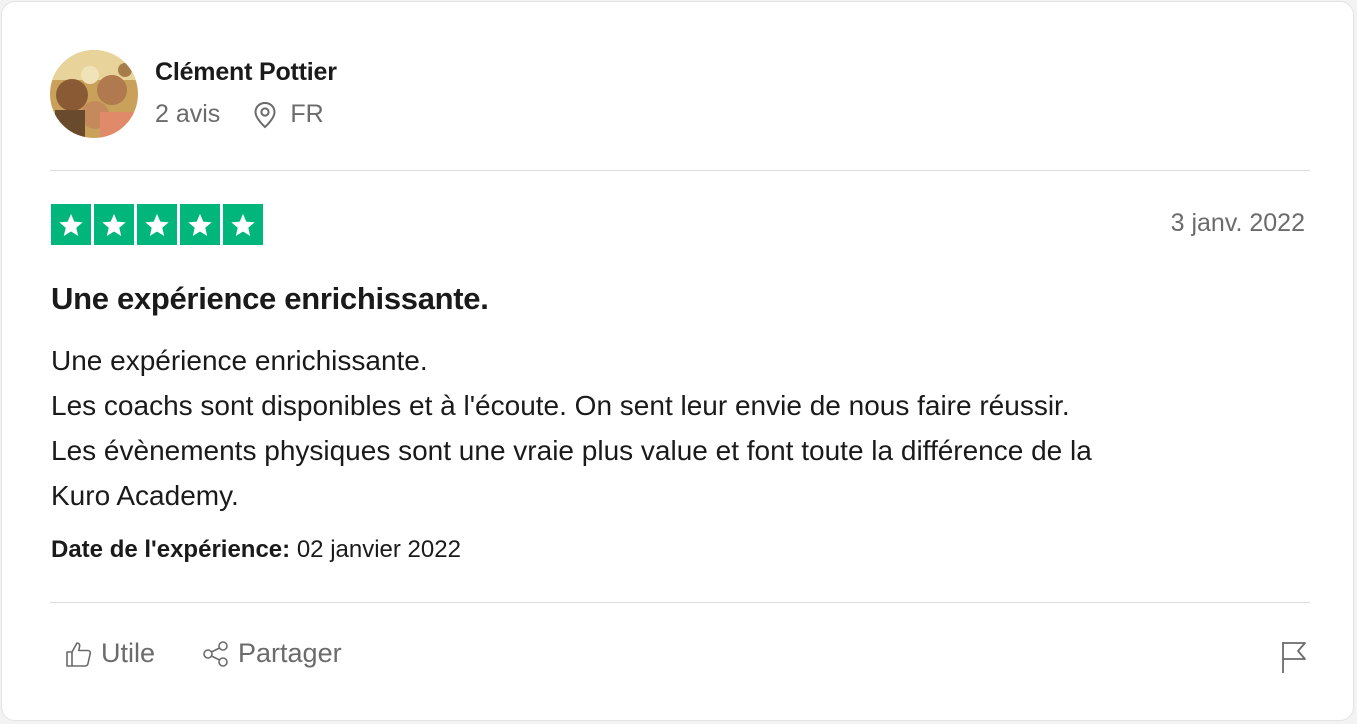 The width and height of the screenshot is (1357, 724). I want to click on review-title: Une expérience enrichissante., so click(270, 299).